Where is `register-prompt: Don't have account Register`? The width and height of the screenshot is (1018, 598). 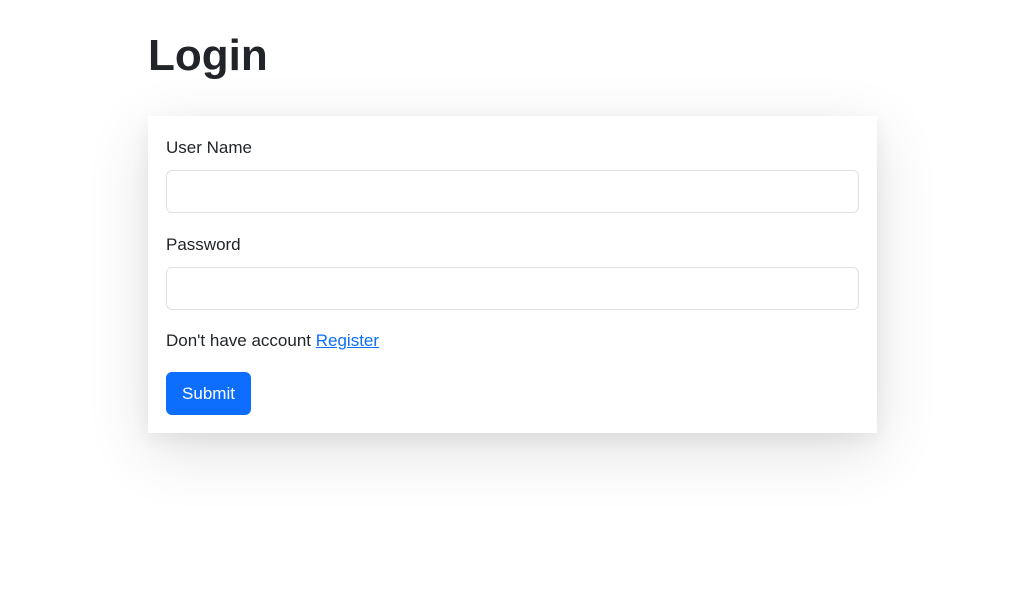
register-prompt: Don't have account Register is located at coordinates (272, 341).